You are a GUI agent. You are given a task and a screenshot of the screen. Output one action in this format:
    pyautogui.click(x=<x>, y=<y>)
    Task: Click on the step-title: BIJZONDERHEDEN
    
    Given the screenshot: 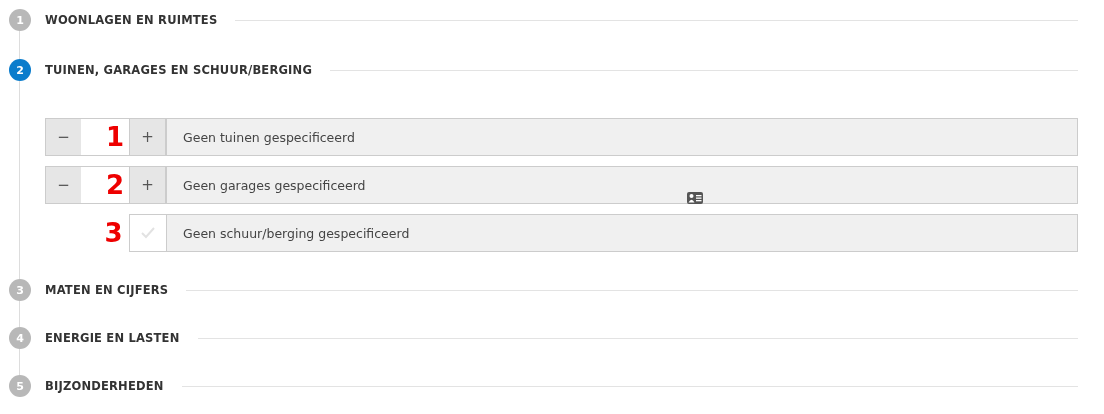 What is the action you would take?
    pyautogui.click(x=104, y=386)
    